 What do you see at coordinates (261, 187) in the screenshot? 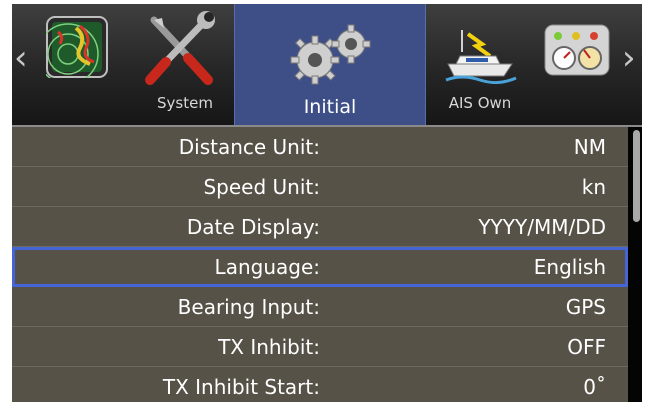
I see `setting-label: Speed Unit:` at bounding box center [261, 187].